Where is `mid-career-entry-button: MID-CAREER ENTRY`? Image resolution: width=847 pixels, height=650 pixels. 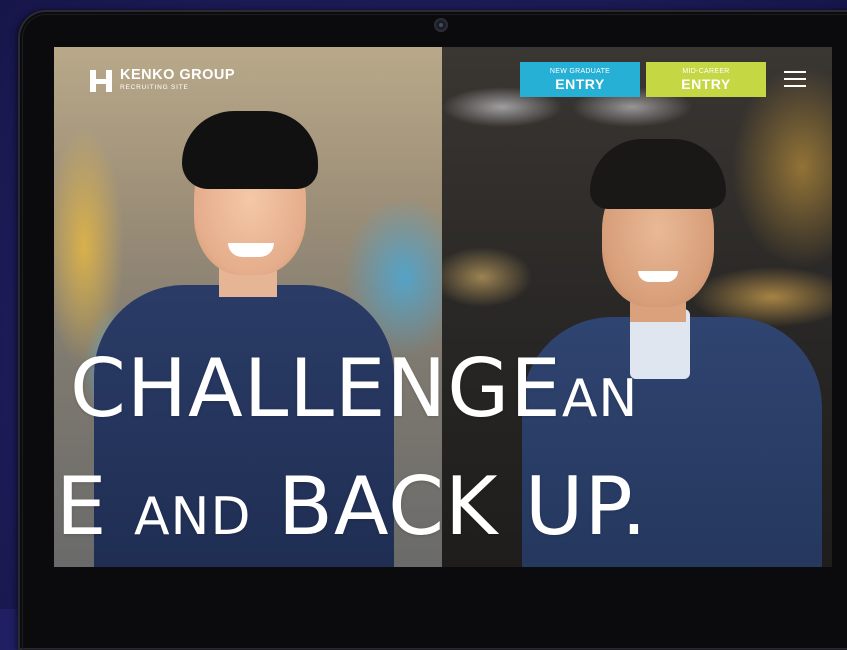
mid-career-entry-button: MID-CAREER ENTRY is located at coordinates (706, 79).